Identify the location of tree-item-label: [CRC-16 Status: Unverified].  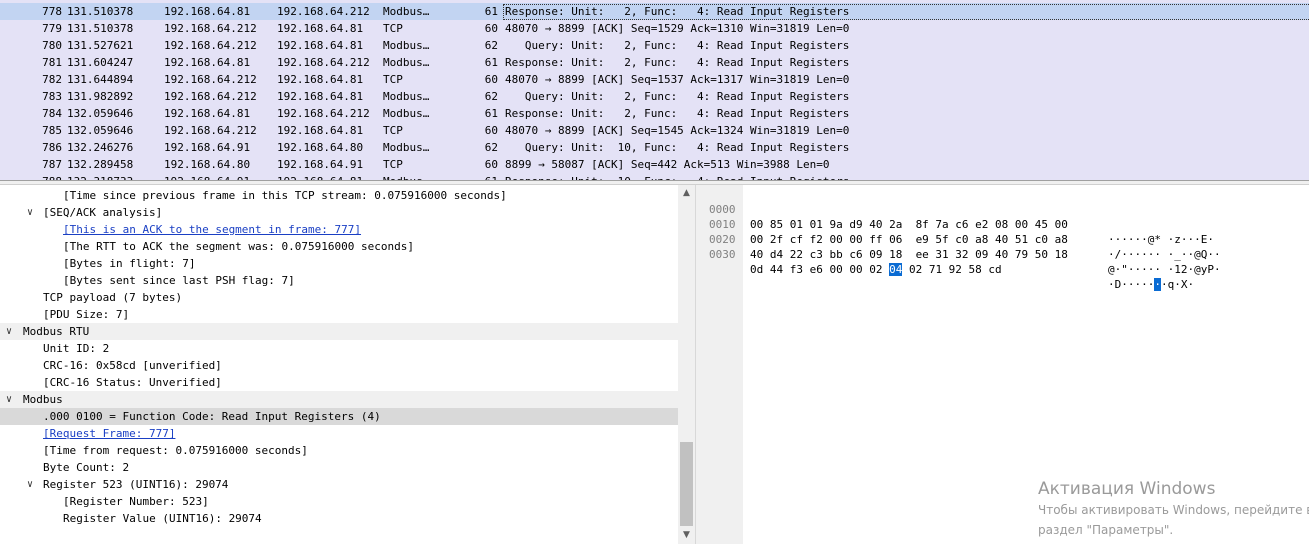
(132, 382).